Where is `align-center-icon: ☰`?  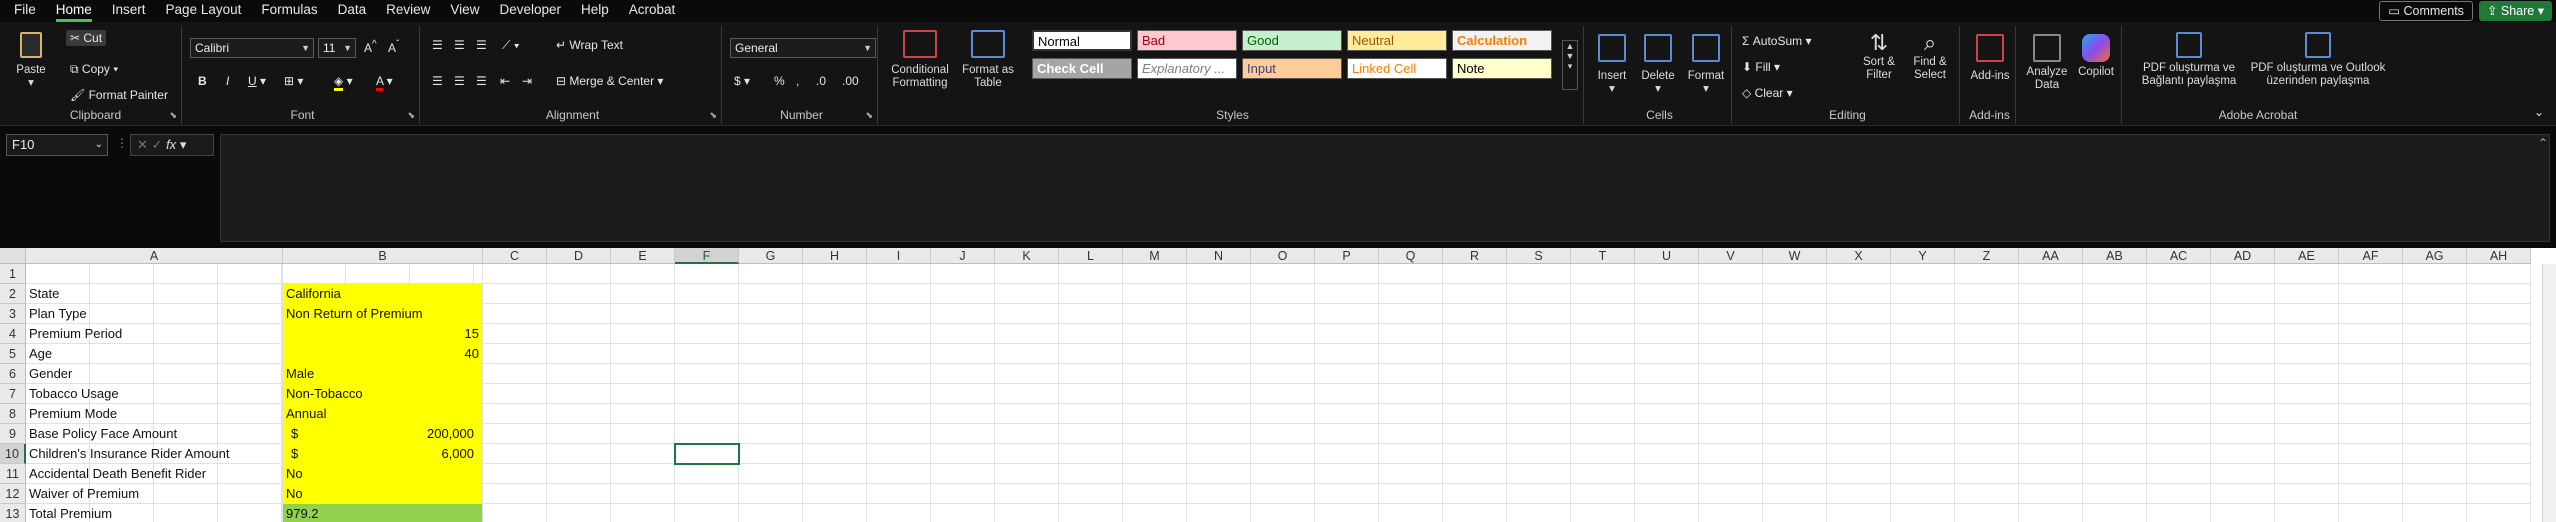
align-center-icon: ☰ is located at coordinates (459, 81).